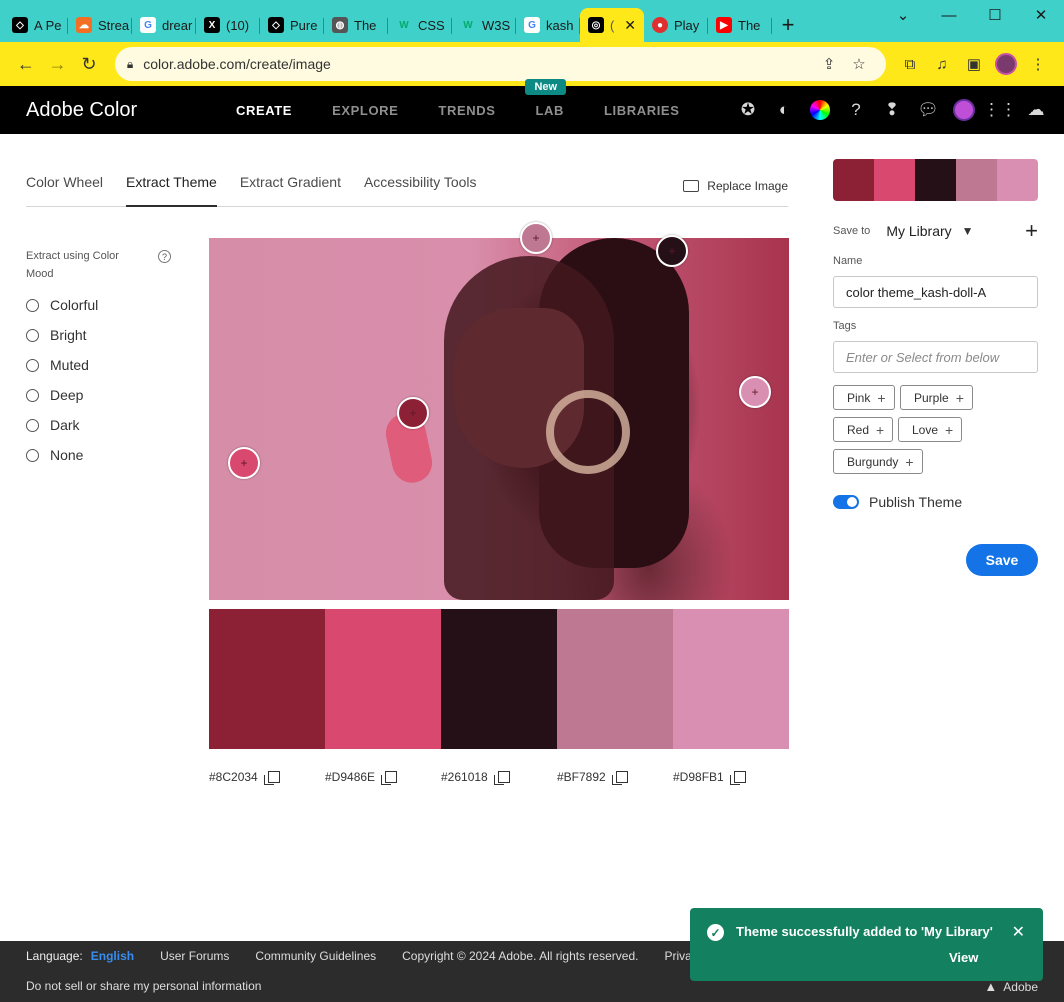 This screenshot has width=1064, height=1002. I want to click on side-panel-icon: ▣, so click(974, 64).